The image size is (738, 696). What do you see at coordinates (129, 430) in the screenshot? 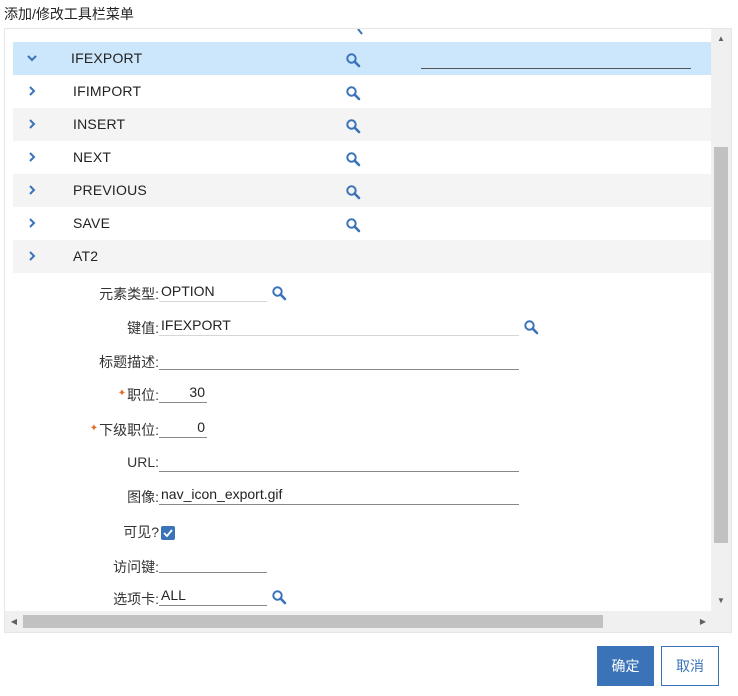
I see `sub-position-label: 下级职位:` at bounding box center [129, 430].